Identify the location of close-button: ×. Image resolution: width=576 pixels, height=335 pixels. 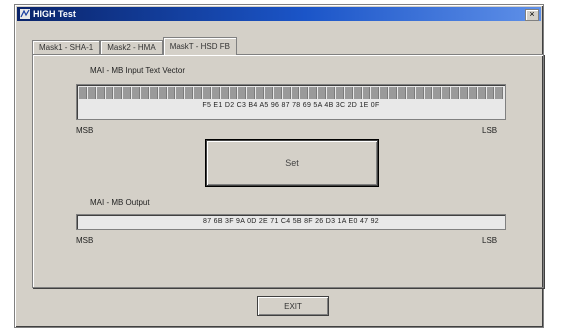
(532, 15).